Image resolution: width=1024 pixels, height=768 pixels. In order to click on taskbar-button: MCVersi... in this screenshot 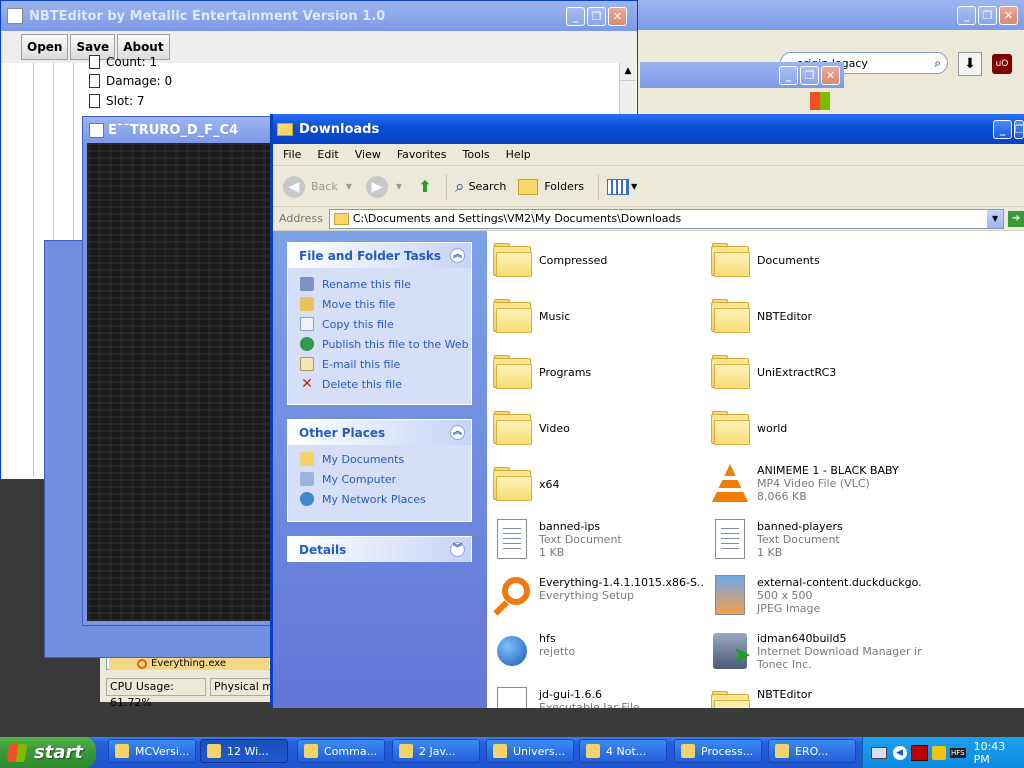, I will do `click(152, 751)`.